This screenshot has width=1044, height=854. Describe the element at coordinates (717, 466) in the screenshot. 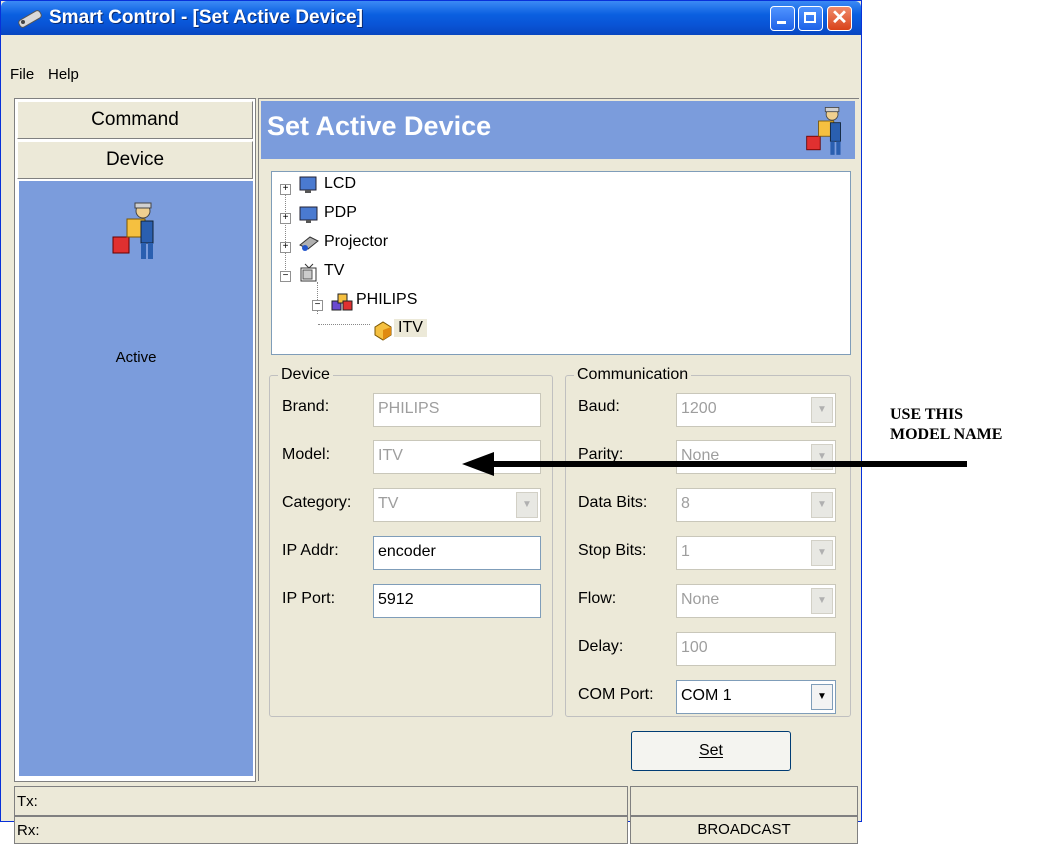

I see `annotation-arrow` at that location.